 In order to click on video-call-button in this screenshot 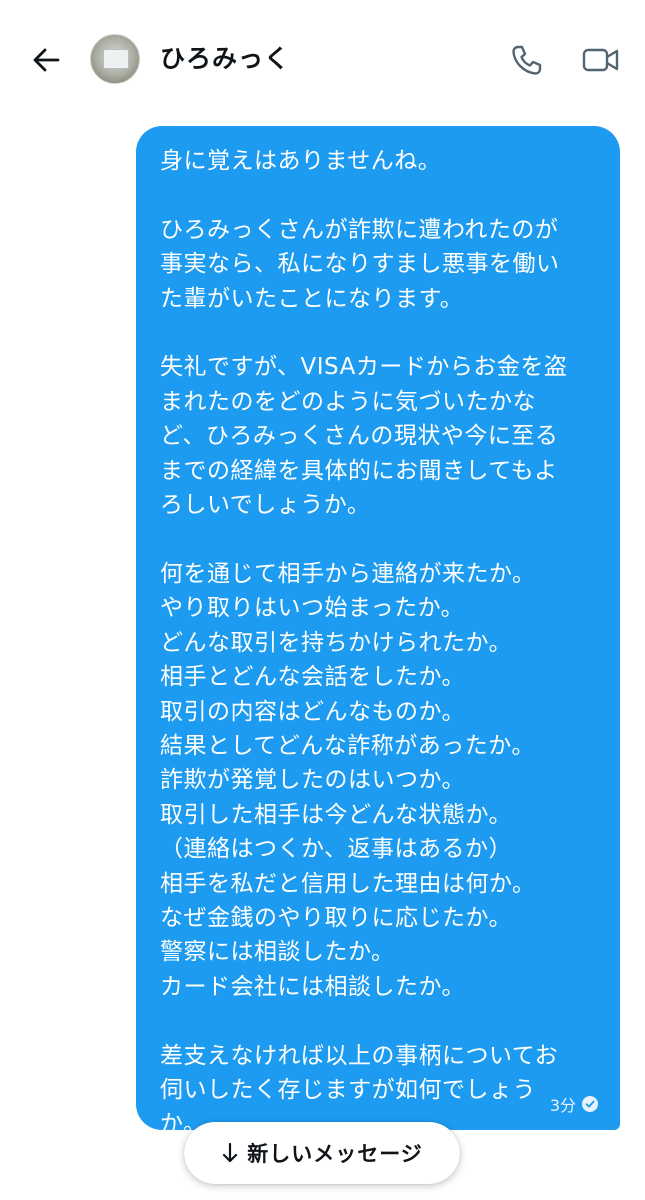, I will do `click(601, 60)`.